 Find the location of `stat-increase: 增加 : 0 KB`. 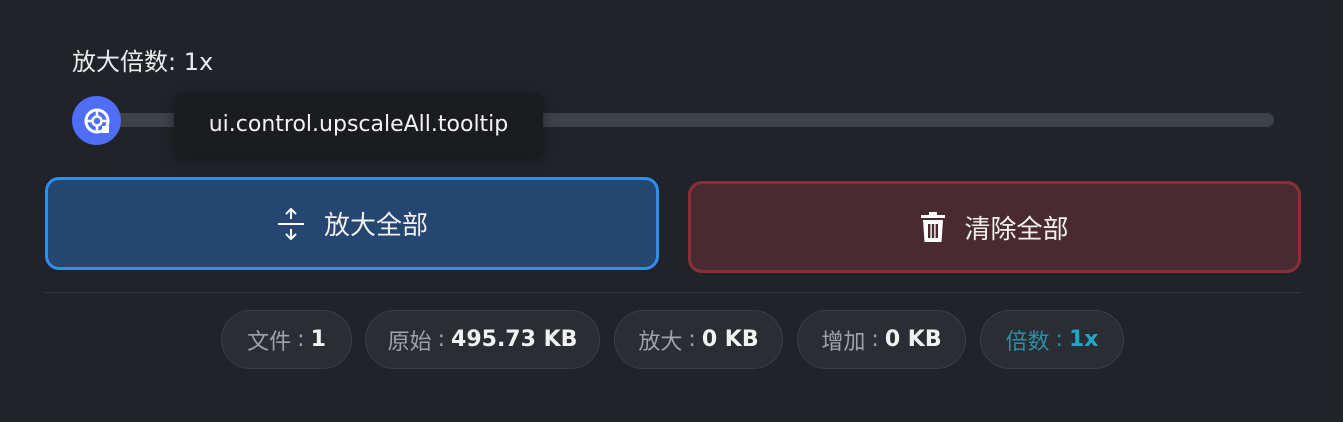

stat-increase: 增加 : 0 KB is located at coordinates (881, 339).